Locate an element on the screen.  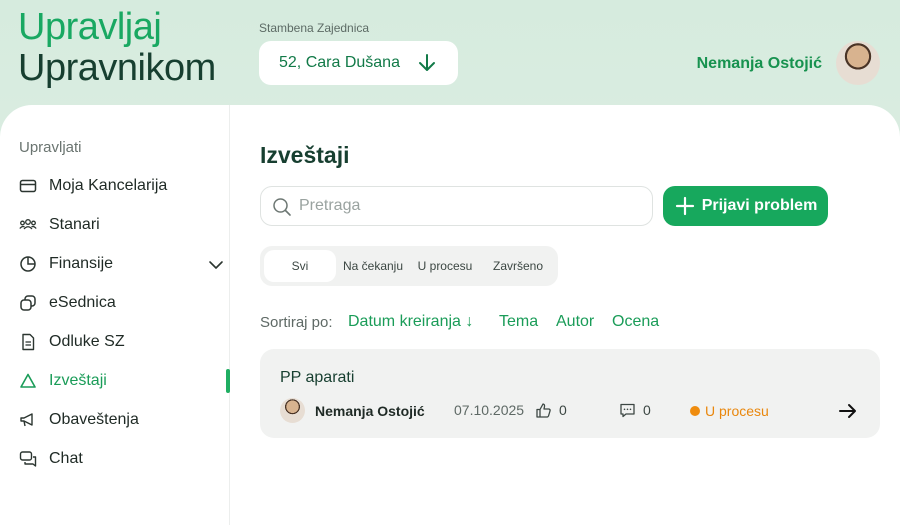
sort-option-ocena: Ocena is located at coordinates (635, 322).